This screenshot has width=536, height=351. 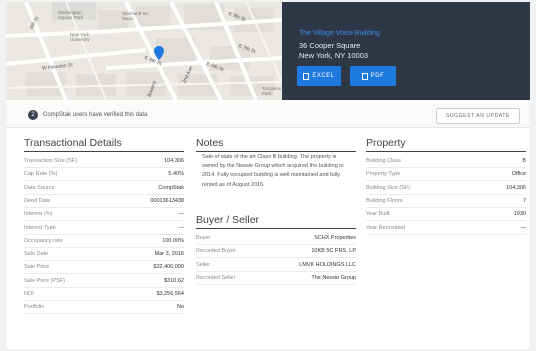 What do you see at coordinates (95, 115) in the screenshot?
I see `verified-text: CompStak users have verified this data` at bounding box center [95, 115].